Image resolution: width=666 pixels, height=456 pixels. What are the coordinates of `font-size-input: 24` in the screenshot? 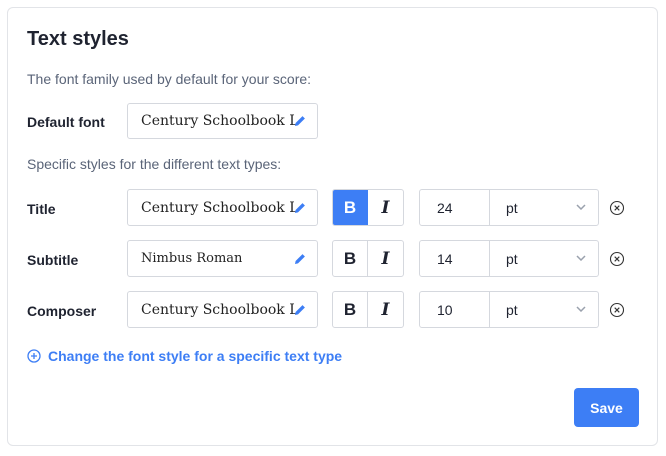 It's located at (455, 207).